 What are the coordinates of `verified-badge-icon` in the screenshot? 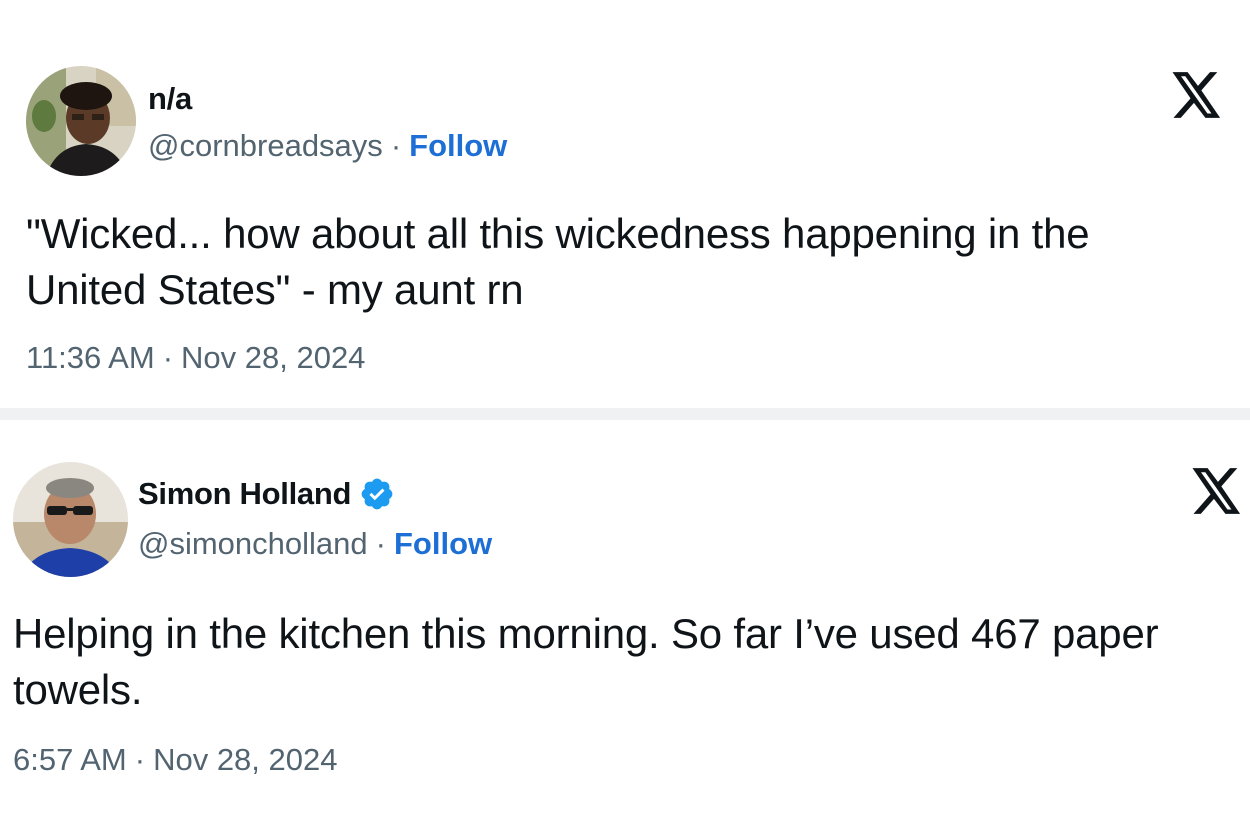 It's located at (377, 494).